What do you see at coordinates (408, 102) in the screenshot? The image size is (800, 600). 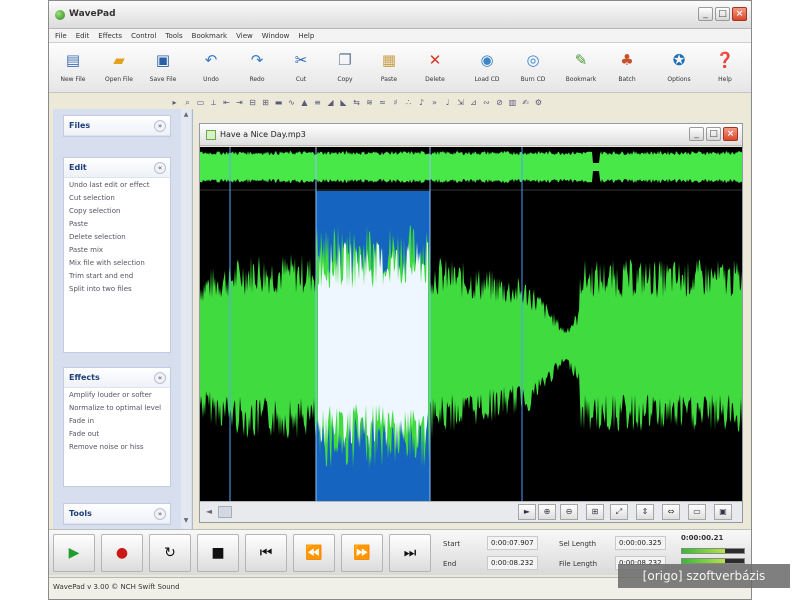 I see `noise-icon: ∴` at bounding box center [408, 102].